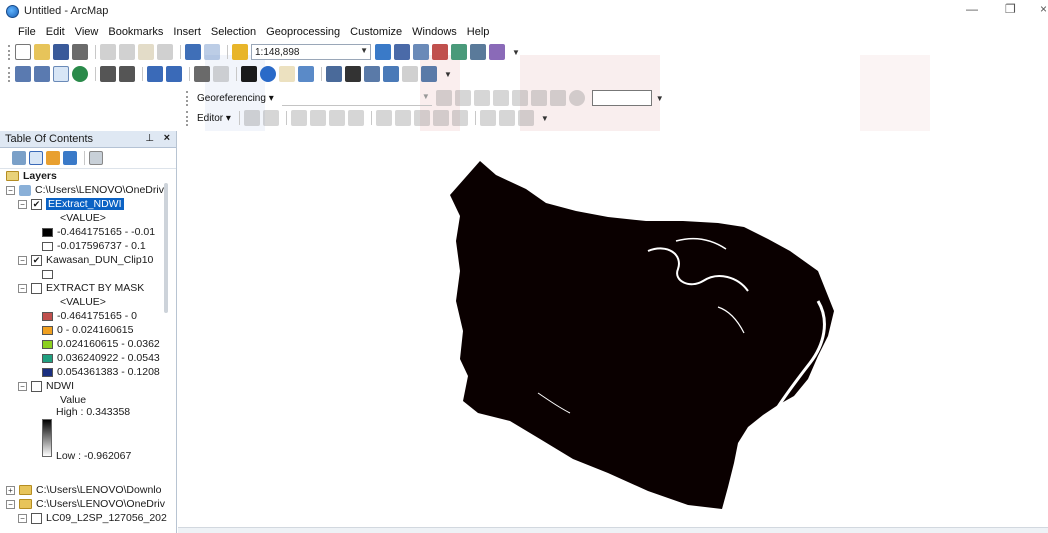 Image resolution: width=1048 pixels, height=533 pixels. Describe the element at coordinates (478, 52) in the screenshot. I see `python-window-icon` at that location.